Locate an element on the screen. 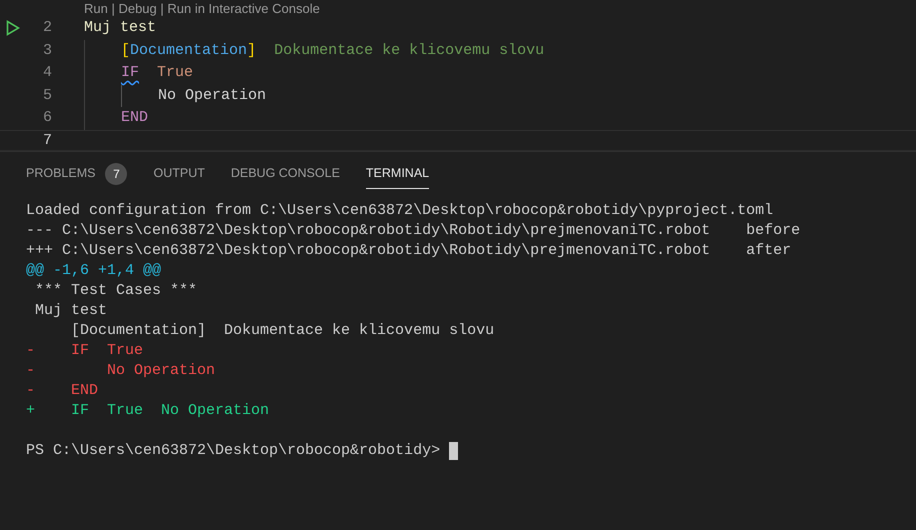 This screenshot has width=916, height=530. code-token: IF is located at coordinates (130, 73).